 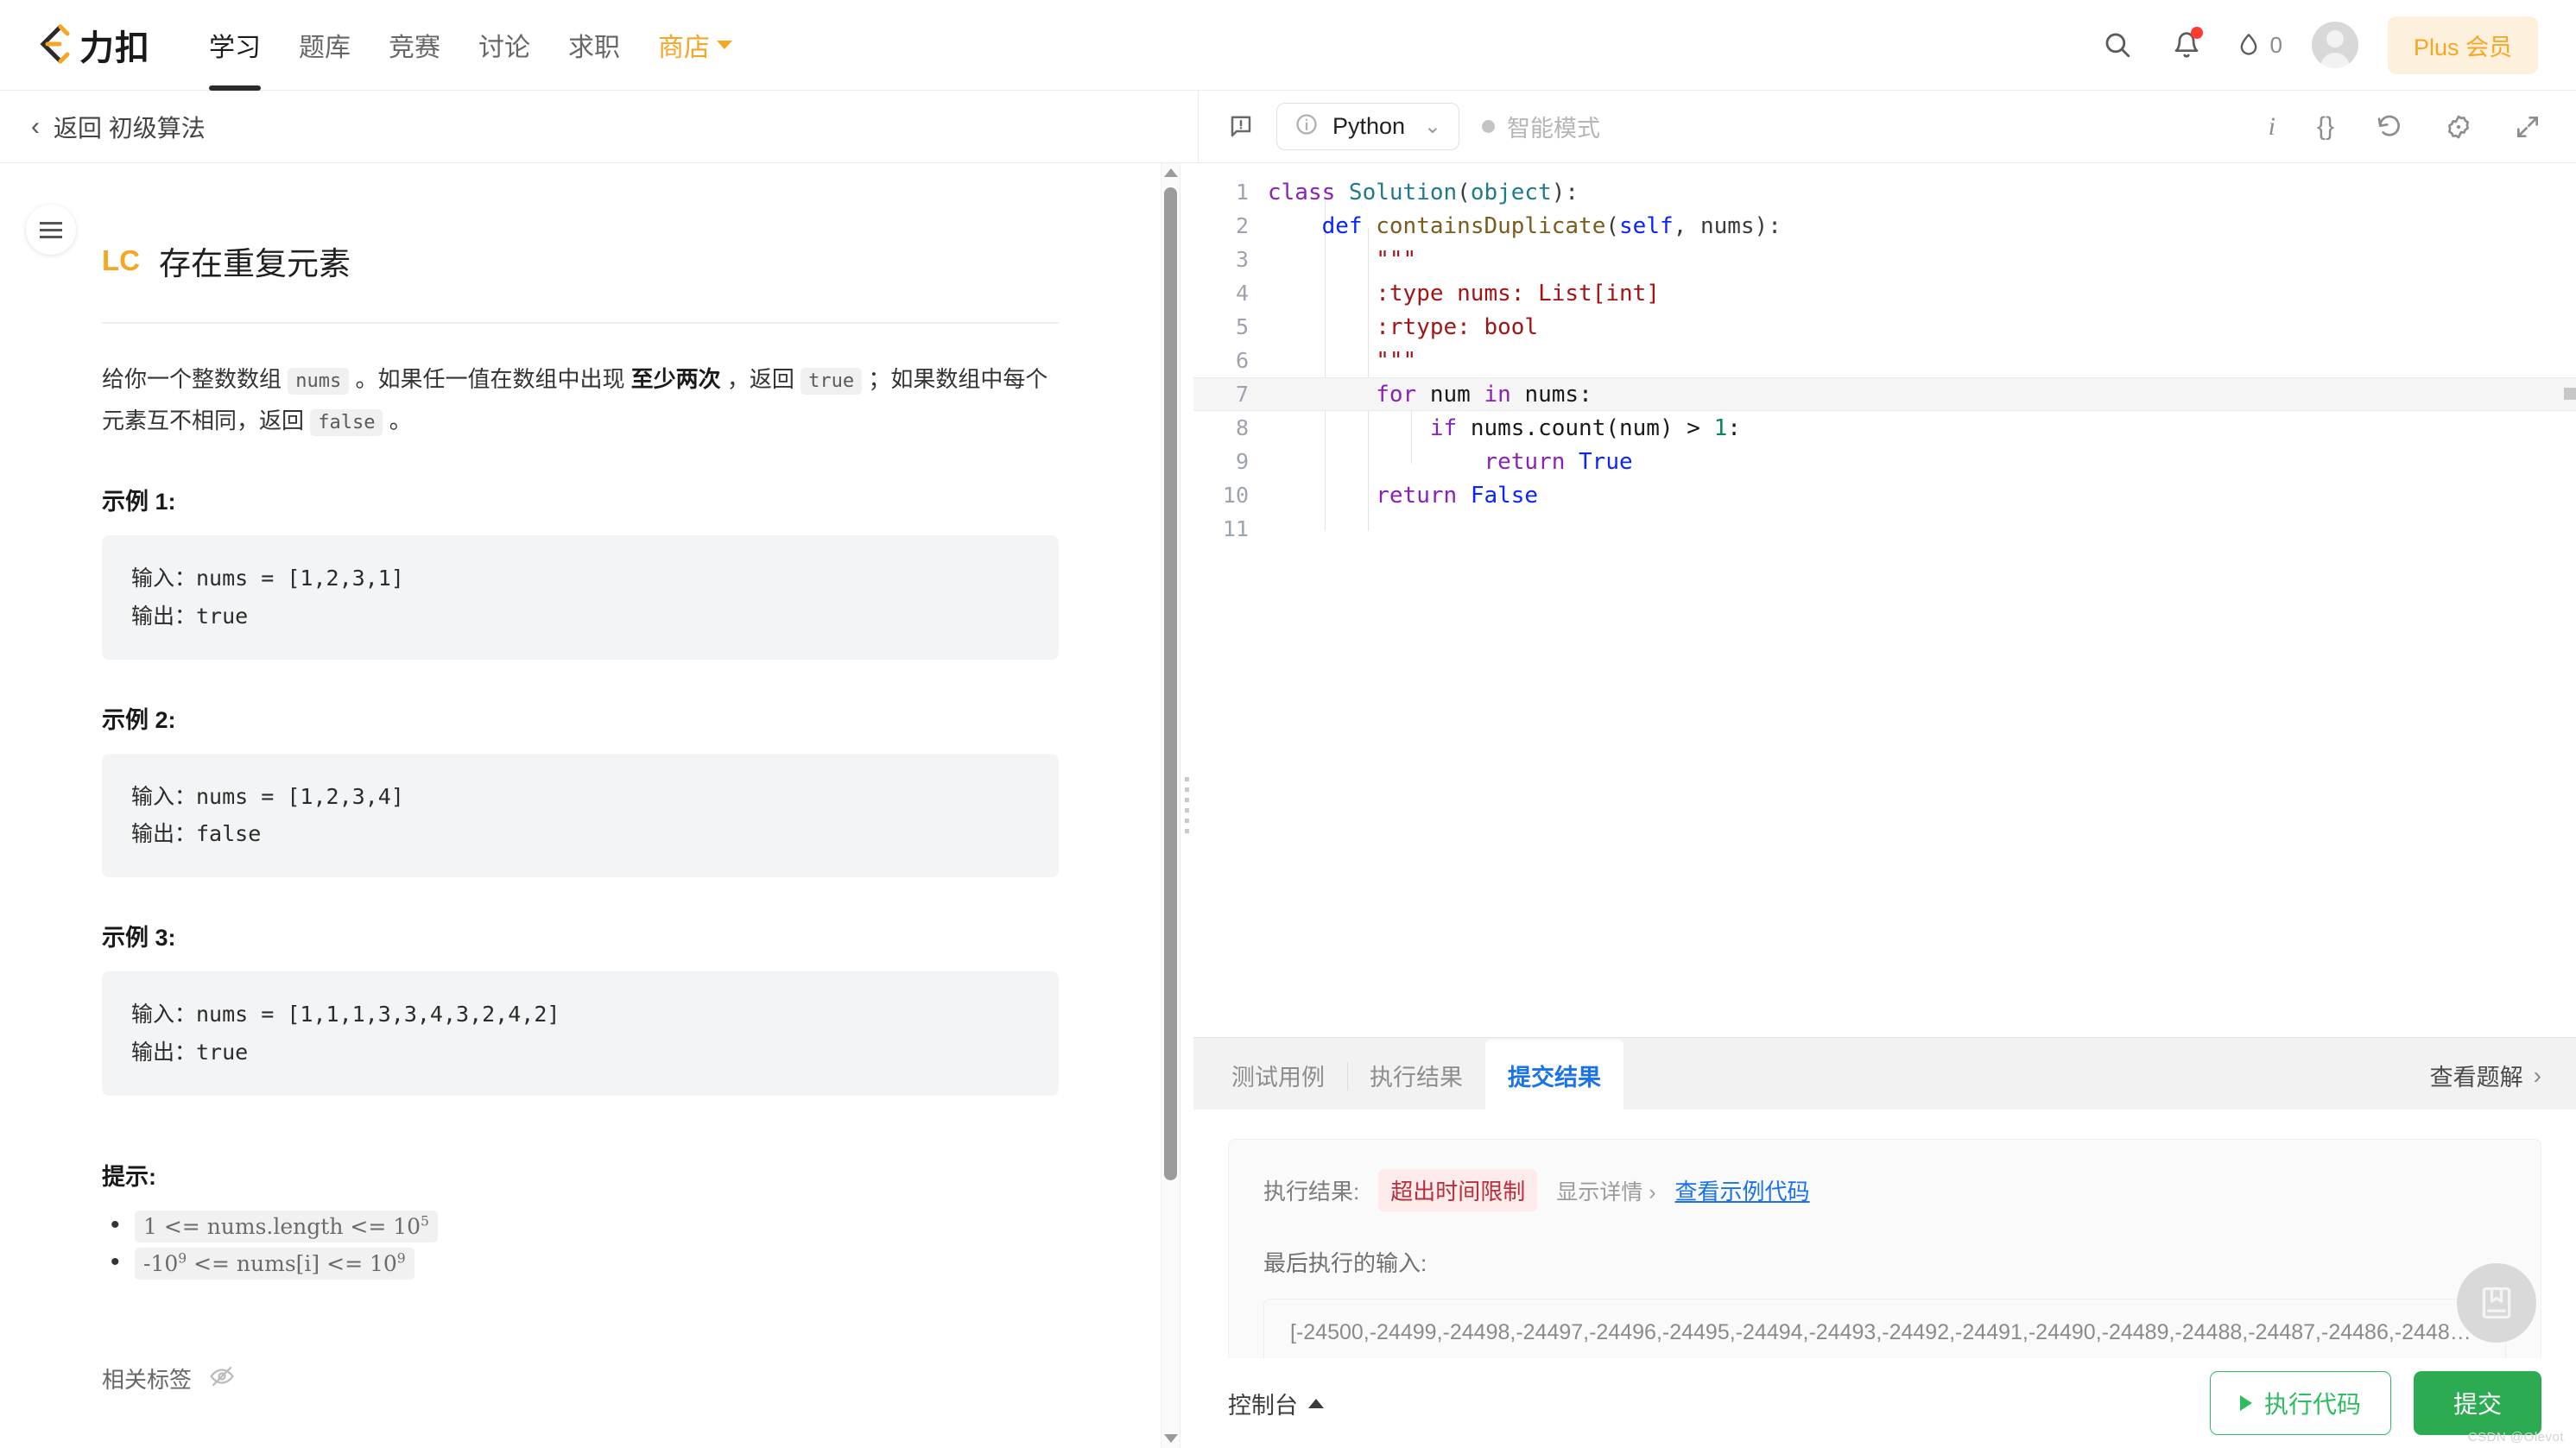 I want to click on code-text: if nums.count(num) > 1:, so click(x=1504, y=428).